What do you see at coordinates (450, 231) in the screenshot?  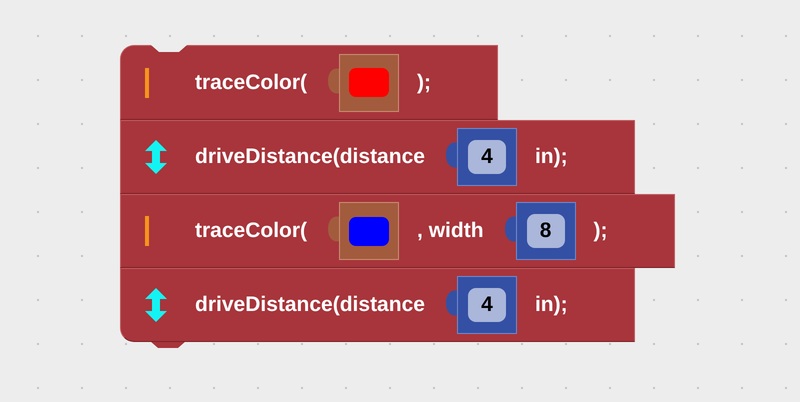 I see `code-text: , width` at bounding box center [450, 231].